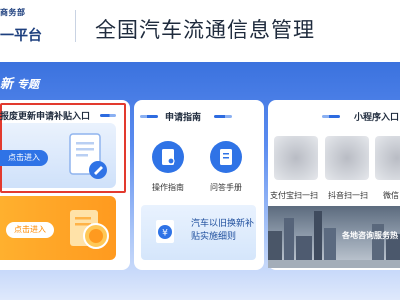 This screenshot has width=400, height=300. Describe the element at coordinates (294, 195) in the screenshot. I see `alipay-label: 支付宝扫一扫` at that location.